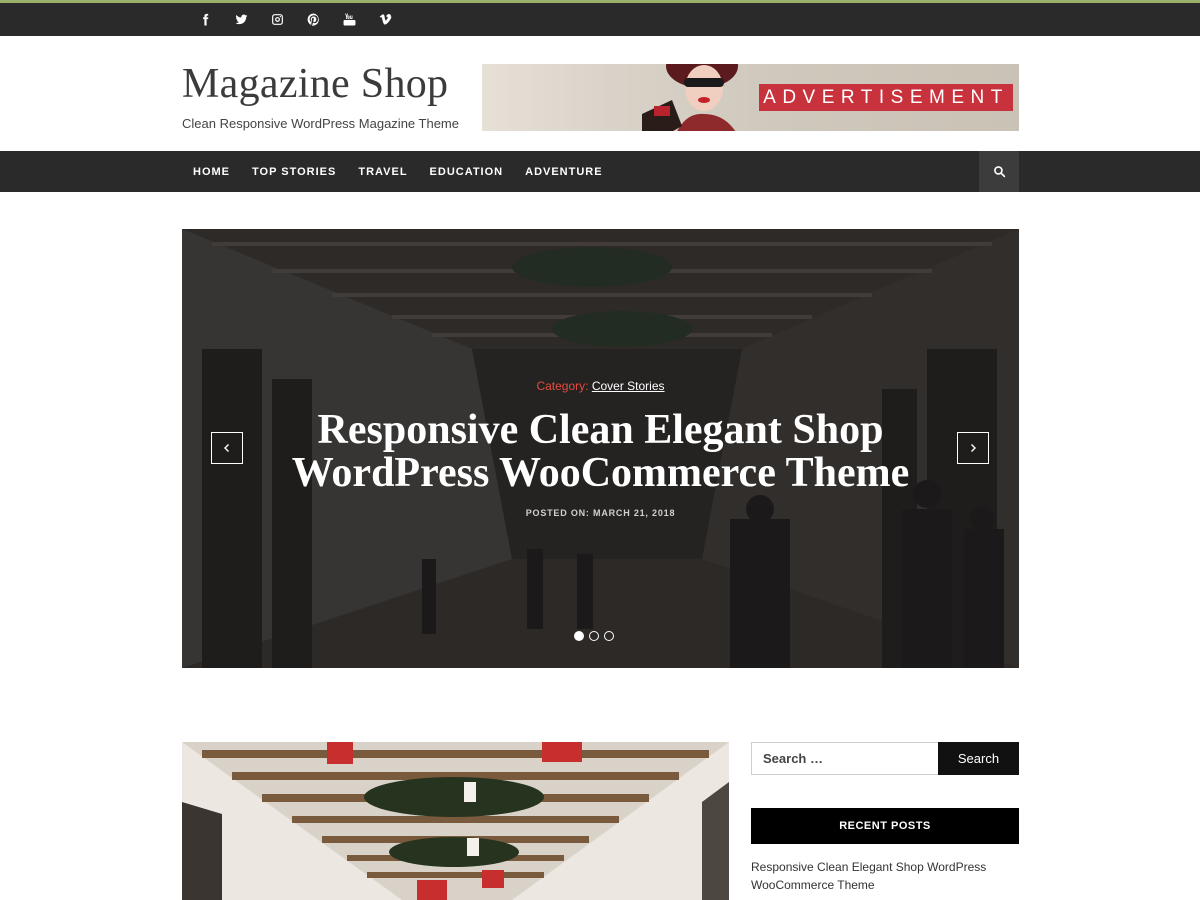 This screenshot has height=900, width=1200. Describe the element at coordinates (886, 97) in the screenshot. I see `advertisement-label: ADVERTISEMENT` at that location.